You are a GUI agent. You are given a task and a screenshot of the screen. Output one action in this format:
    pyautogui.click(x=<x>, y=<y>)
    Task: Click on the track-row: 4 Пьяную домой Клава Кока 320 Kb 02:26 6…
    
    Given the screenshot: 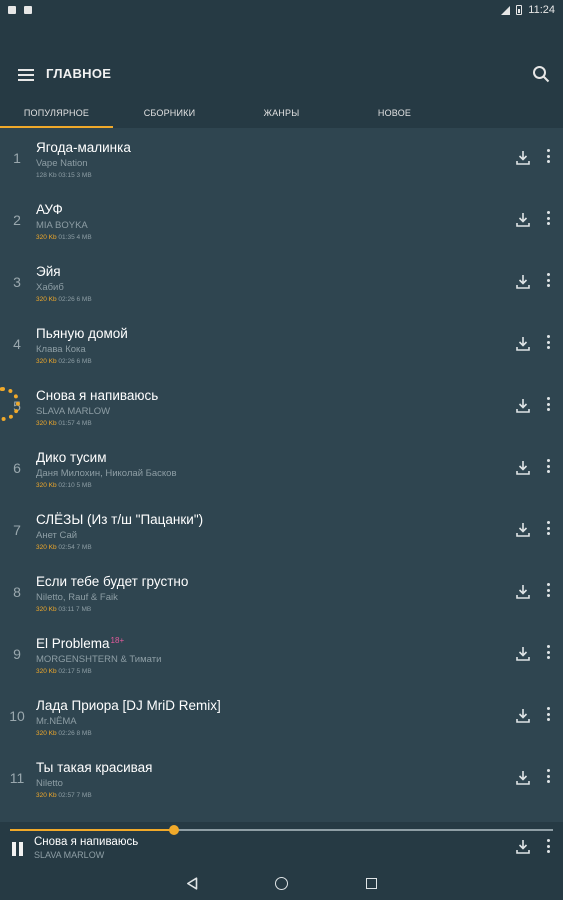 What is the action you would take?
    pyautogui.click(x=281, y=345)
    